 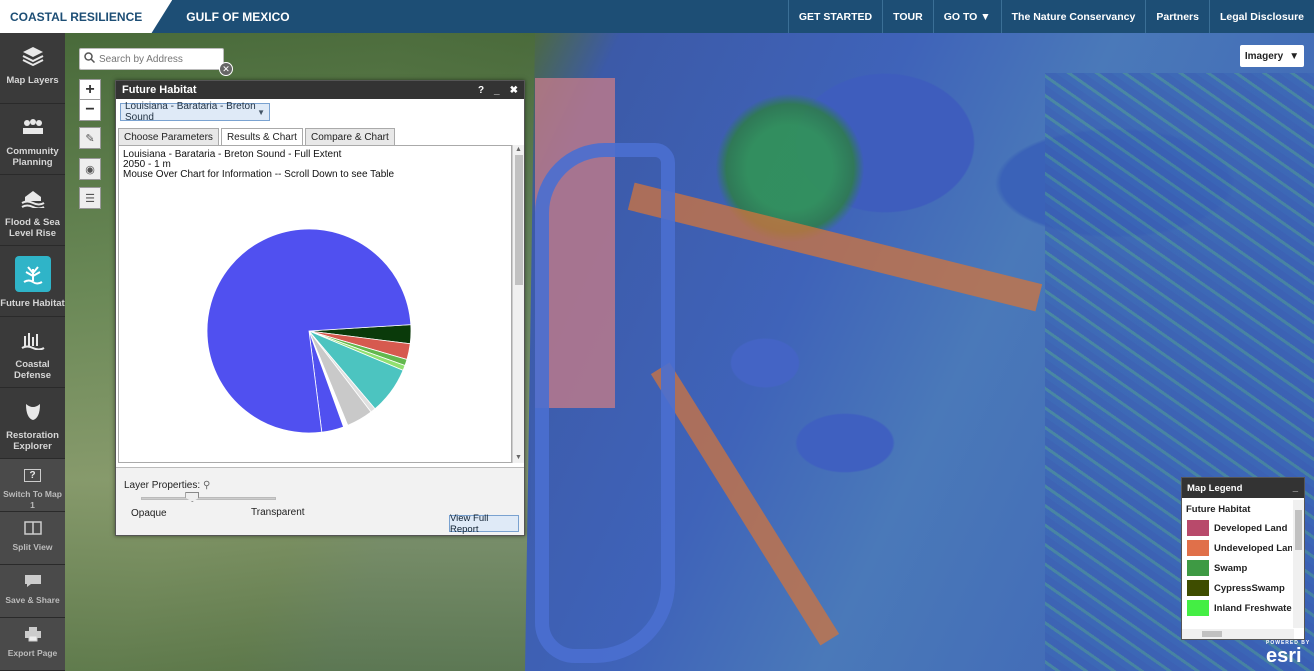 I want to click on basemap-selector: Imagery ▼, so click(x=1272, y=56).